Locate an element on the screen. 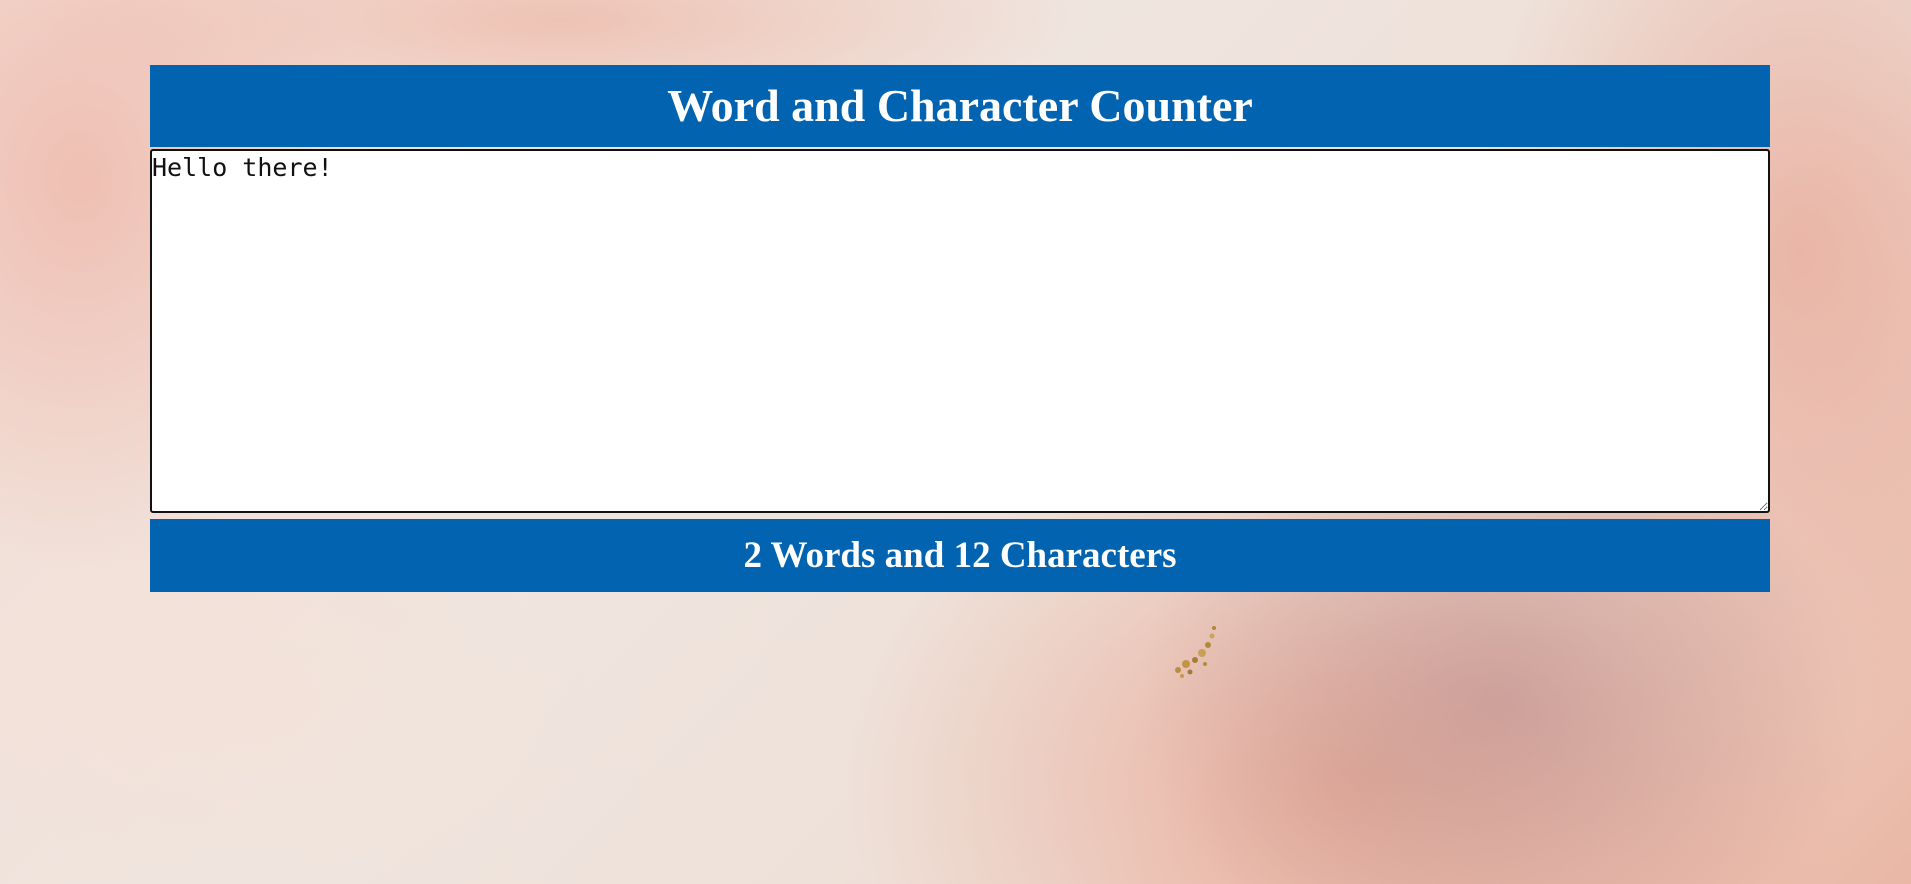 This screenshot has width=1911, height=884. character-count: 12 is located at coordinates (972, 555).